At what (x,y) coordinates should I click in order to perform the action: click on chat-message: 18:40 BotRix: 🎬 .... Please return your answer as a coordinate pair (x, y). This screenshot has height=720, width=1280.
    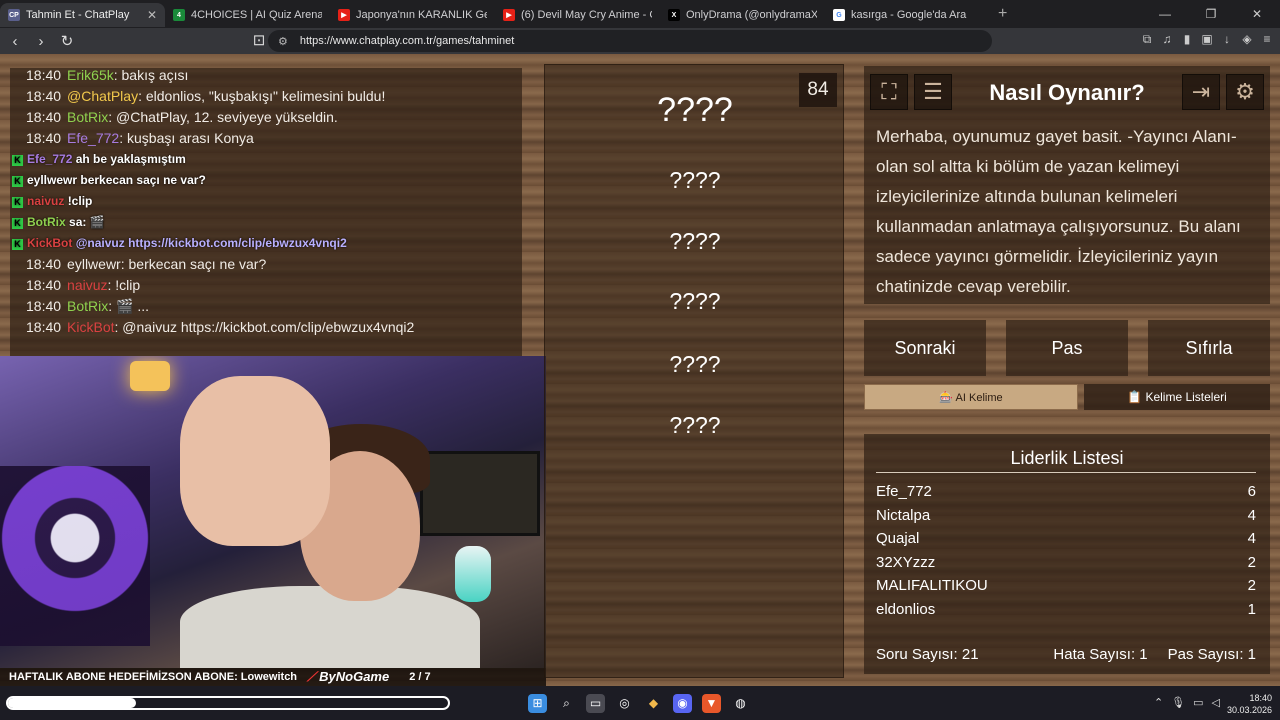
    Looking at the image, I should click on (88, 306).